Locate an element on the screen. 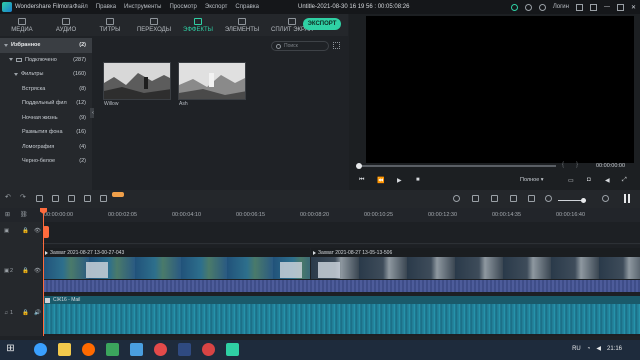  voiceover-icon is located at coordinates (513, 198).